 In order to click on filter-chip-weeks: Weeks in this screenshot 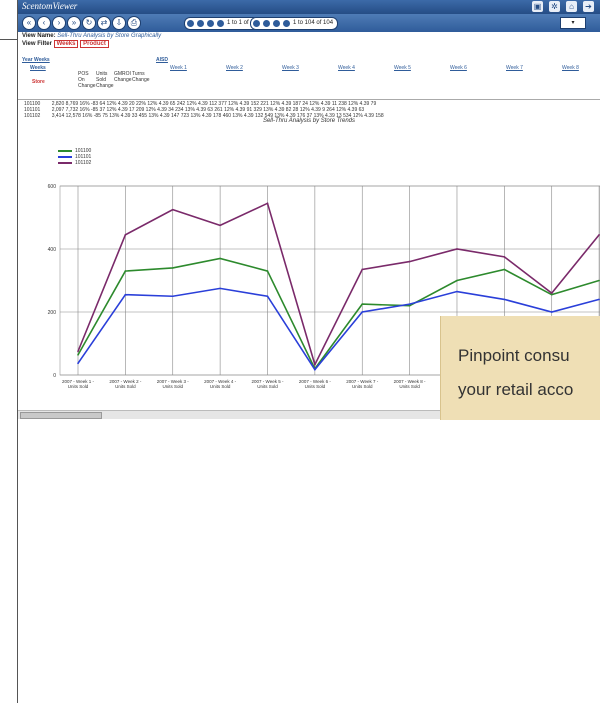, I will do `click(66, 44)`.